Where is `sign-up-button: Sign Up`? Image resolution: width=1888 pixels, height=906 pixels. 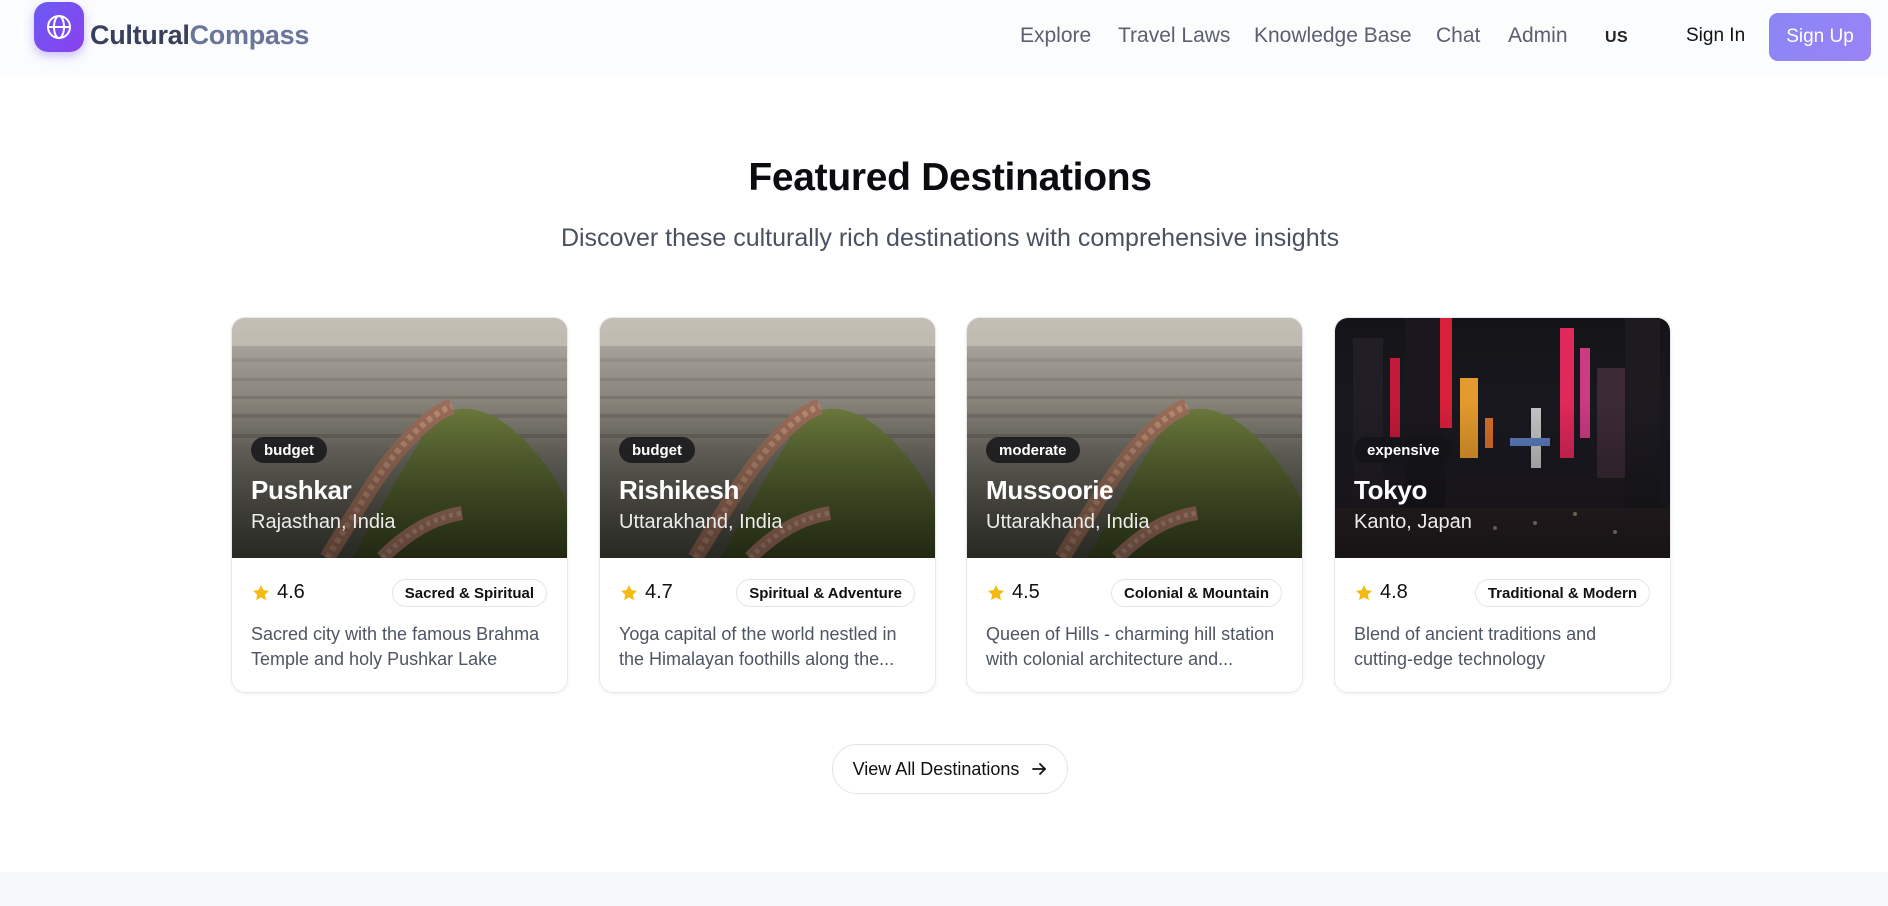
sign-up-button: Sign Up is located at coordinates (1820, 37).